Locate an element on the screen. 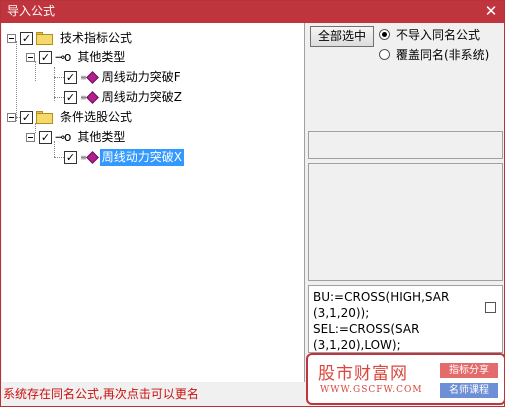  select-all-button: 全部选中 is located at coordinates (342, 36).